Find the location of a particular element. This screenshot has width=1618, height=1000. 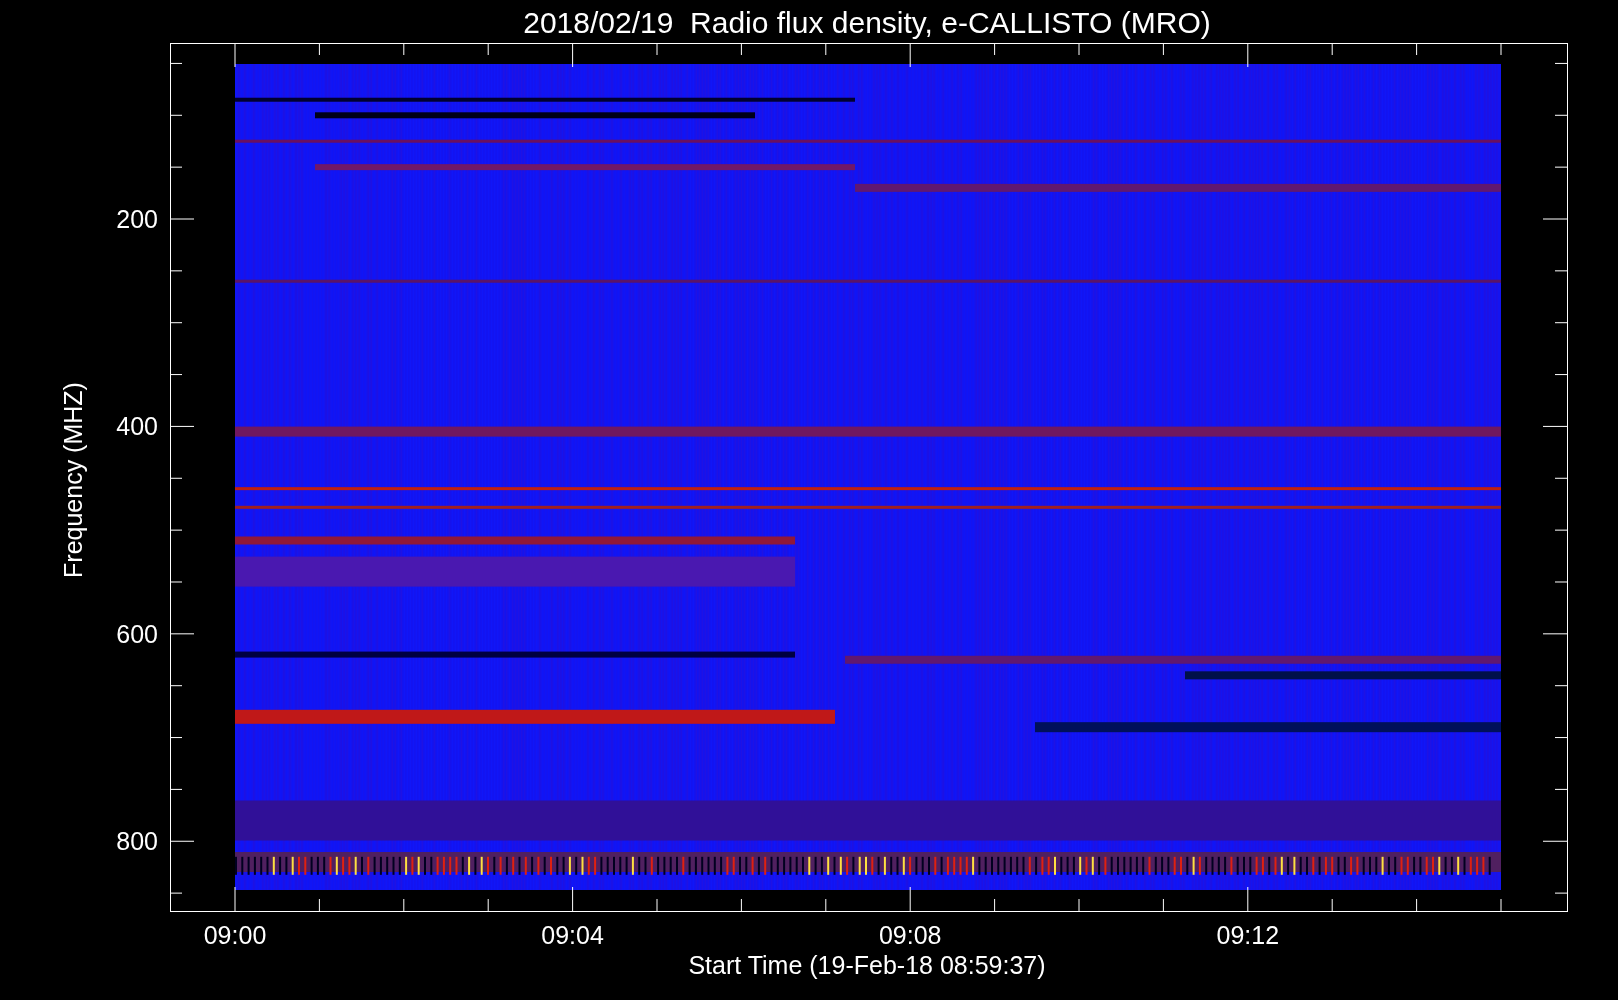

y-tick-label: 200 is located at coordinates (137, 219).